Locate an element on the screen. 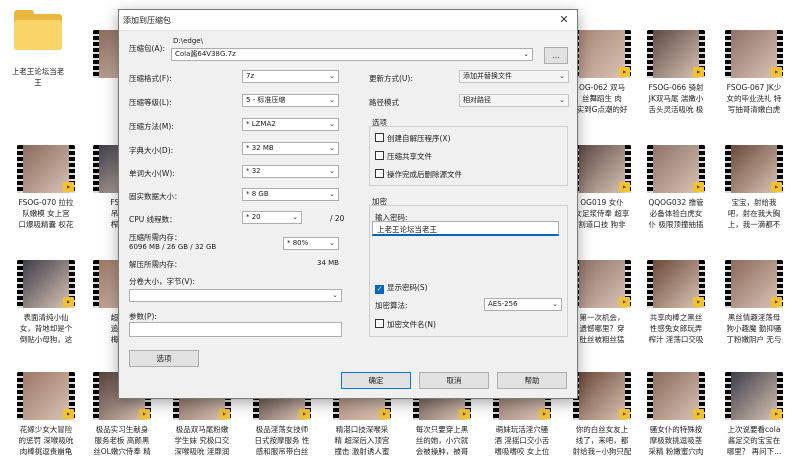 Image resolution: width=800 pixels, height=457 pixels. desktop-folder: 上老王论坛当老 王 is located at coordinates (38, 52).